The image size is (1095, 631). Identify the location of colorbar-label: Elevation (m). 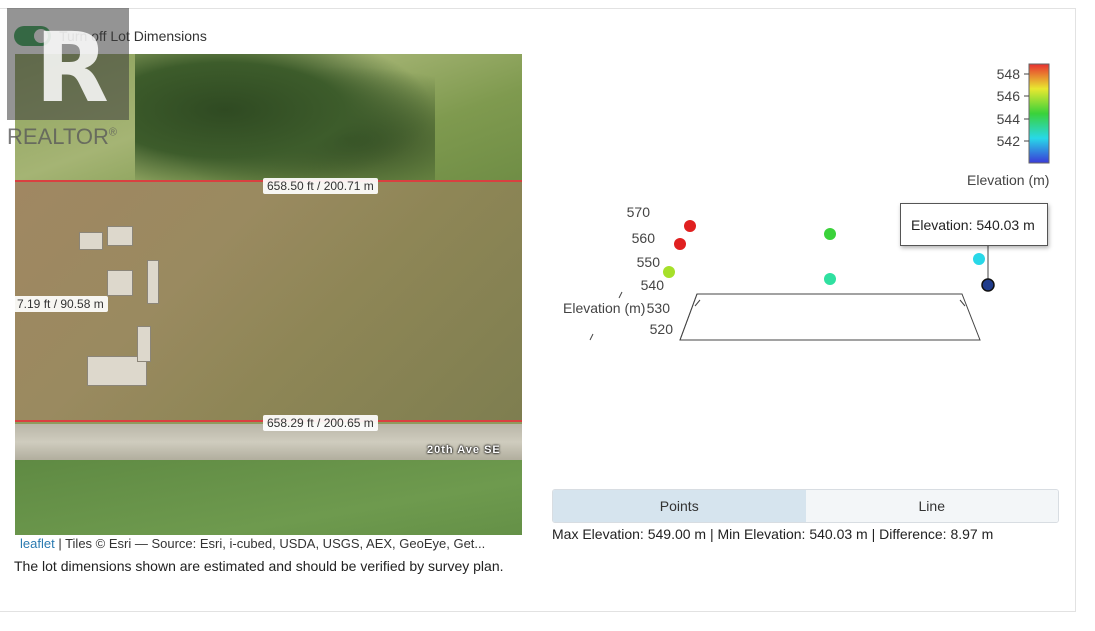
(1008, 180).